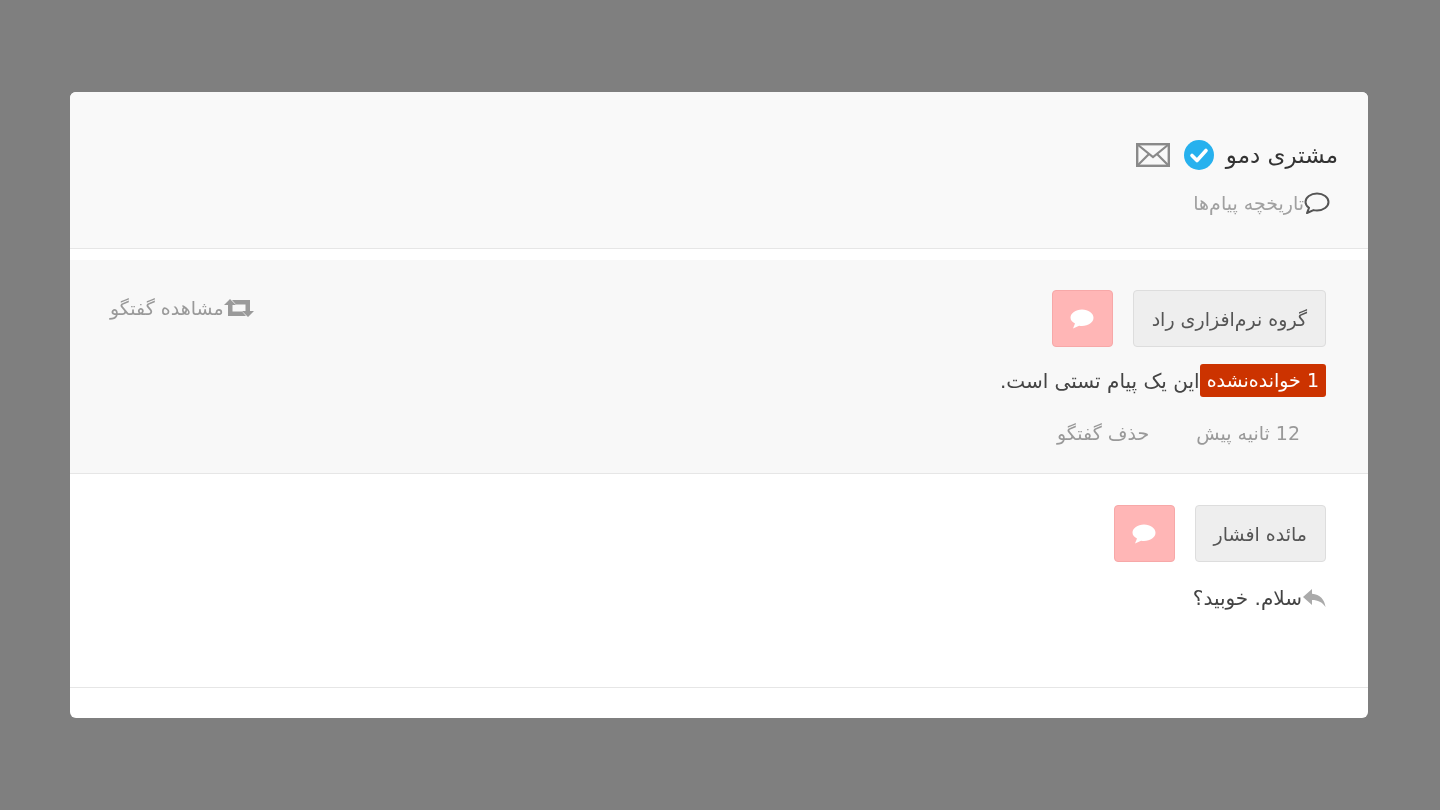  I want to click on message-time: 12 ثانیه پیش, so click(1248, 434).